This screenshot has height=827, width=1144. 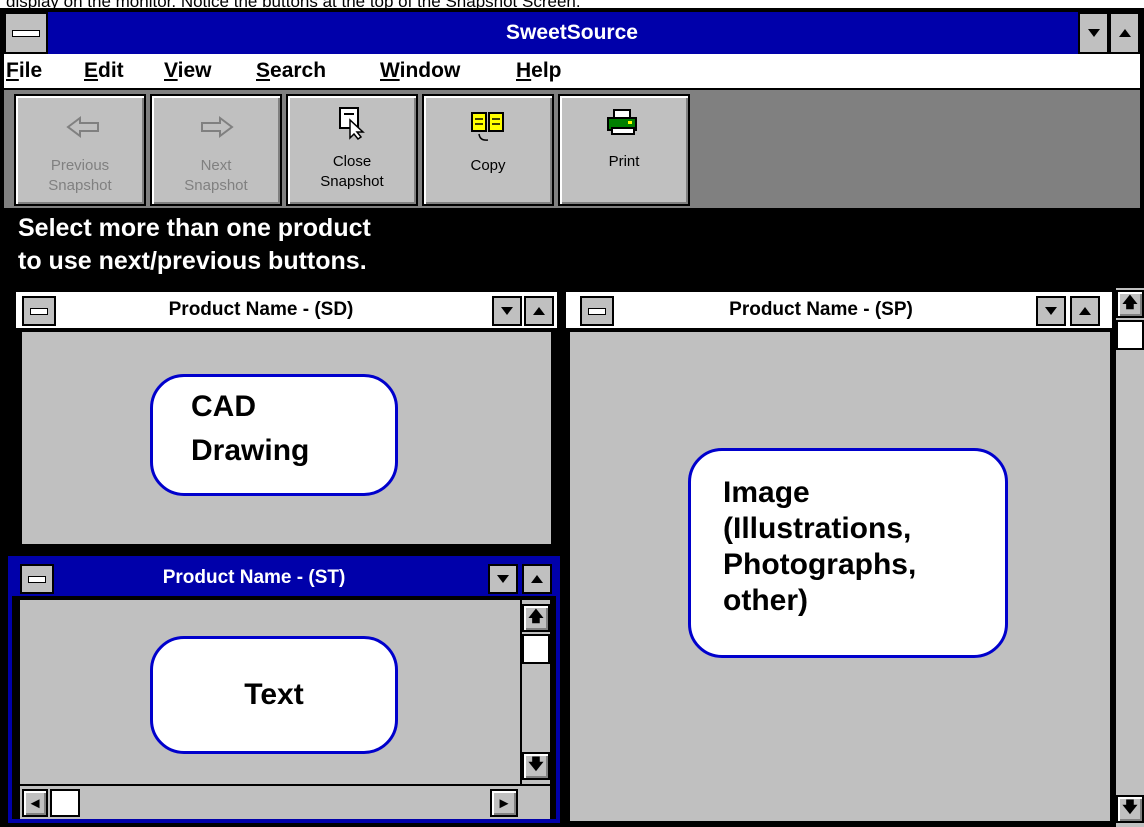 I want to click on close-label-2: Snapshot, so click(x=352, y=181).